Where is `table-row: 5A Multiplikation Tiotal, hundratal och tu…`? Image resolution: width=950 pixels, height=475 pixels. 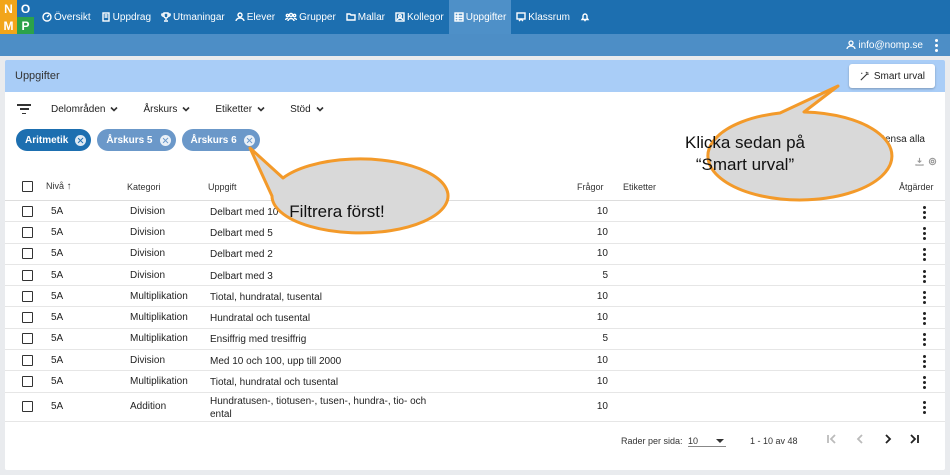 table-row: 5A Multiplikation Tiotal, hundratal och tu… is located at coordinates (475, 382).